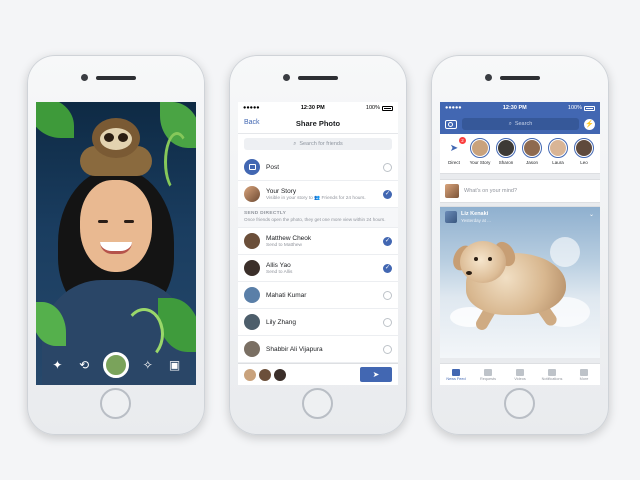  Describe the element at coordinates (488, 378) in the screenshot. I see `tab-label: Requests` at that location.